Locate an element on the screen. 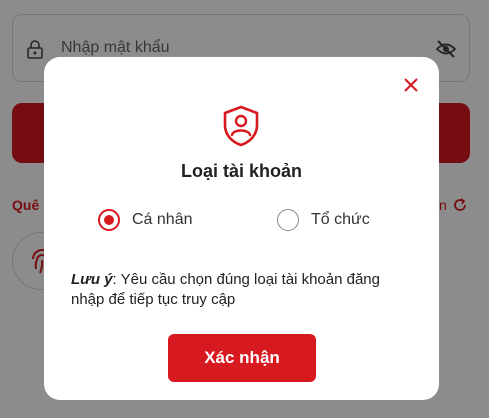  radio-option-organization: Tổ chức is located at coordinates (323, 220).